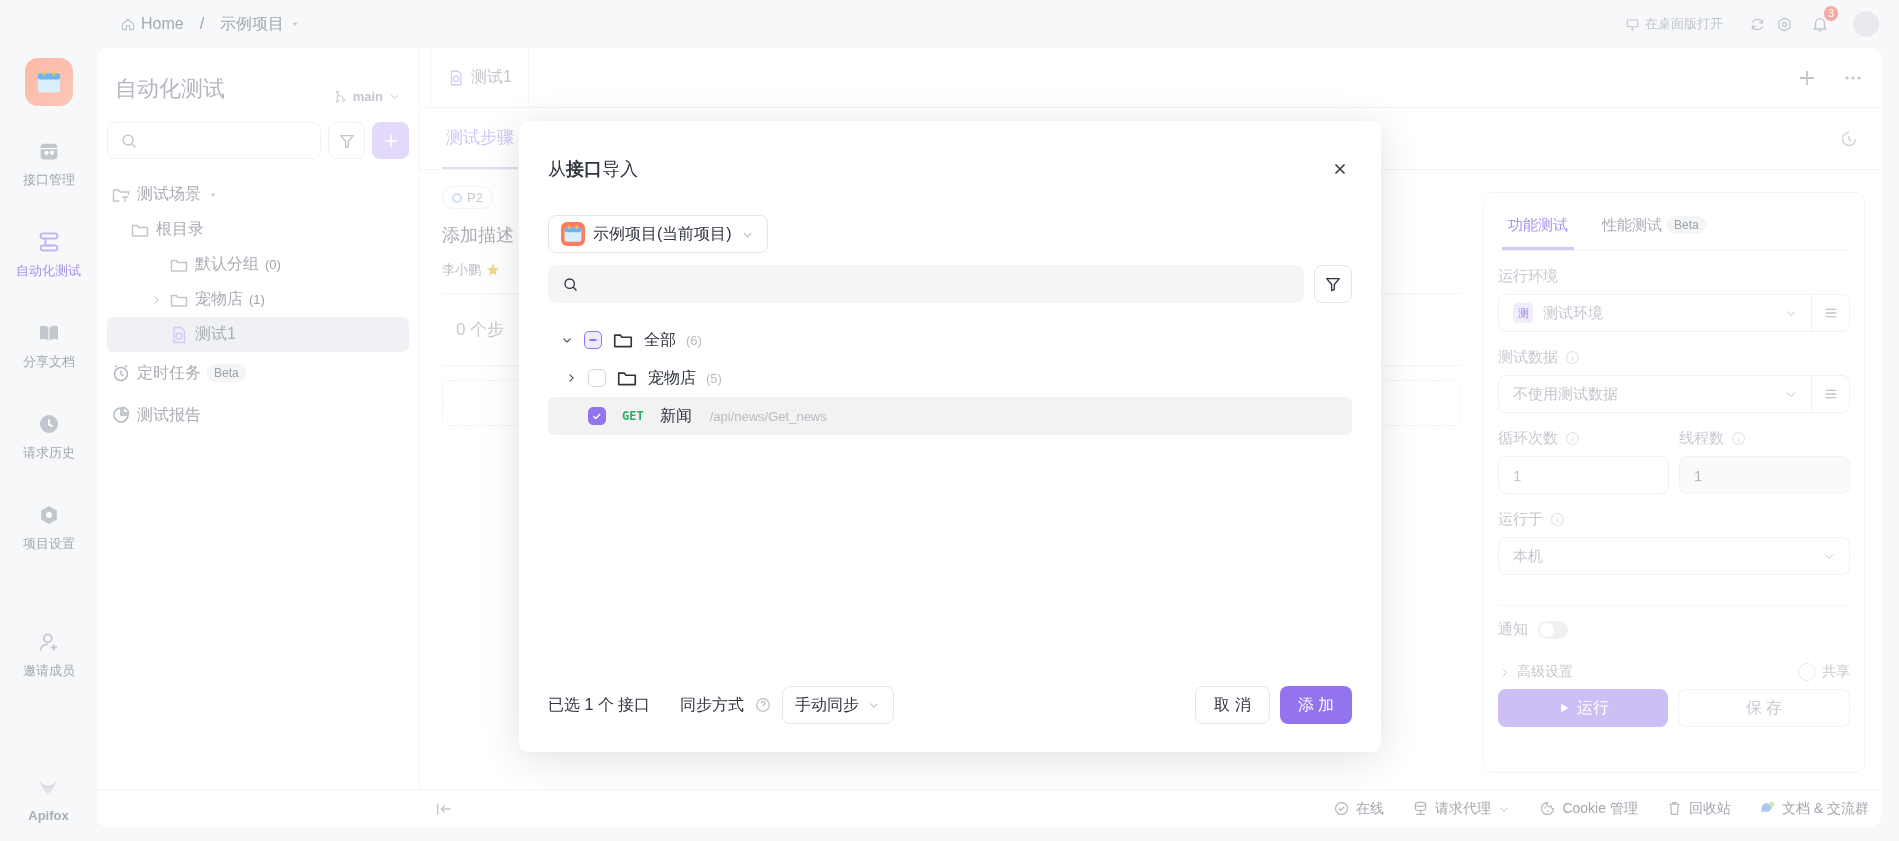  I want to click on filter-icon, so click(1333, 284).